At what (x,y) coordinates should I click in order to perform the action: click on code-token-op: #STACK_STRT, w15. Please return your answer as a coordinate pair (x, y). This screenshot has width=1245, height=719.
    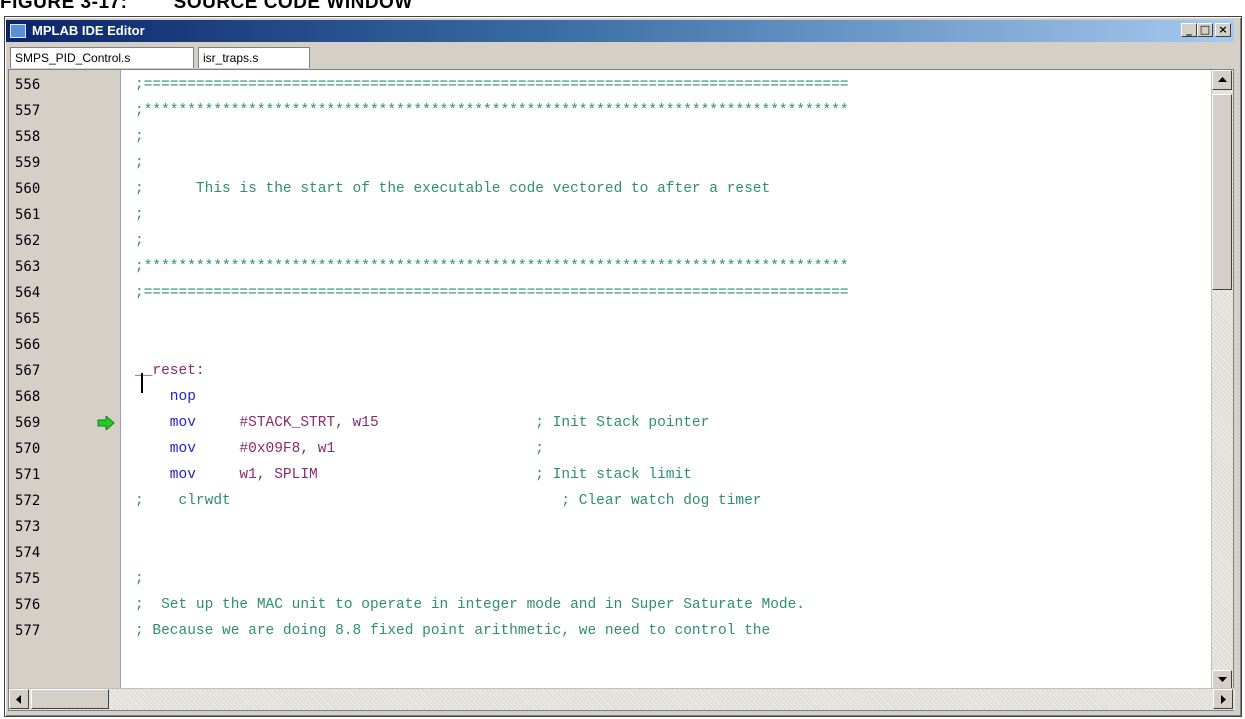
    Looking at the image, I should click on (287, 423).